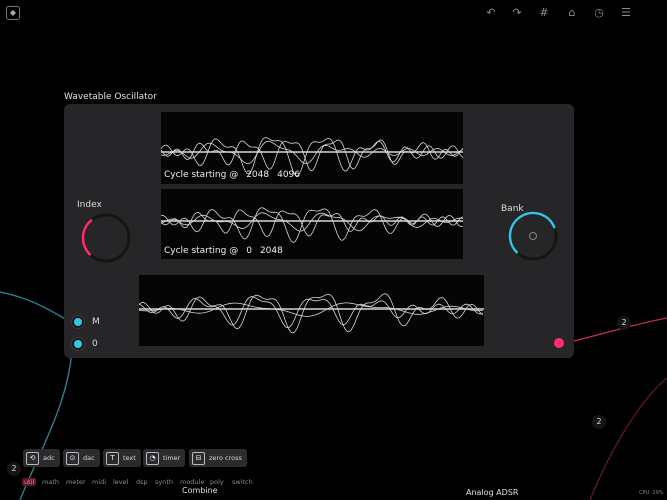 The image size is (667, 500). I want to click on palette-zero-cross-label: zero cross, so click(225, 458).